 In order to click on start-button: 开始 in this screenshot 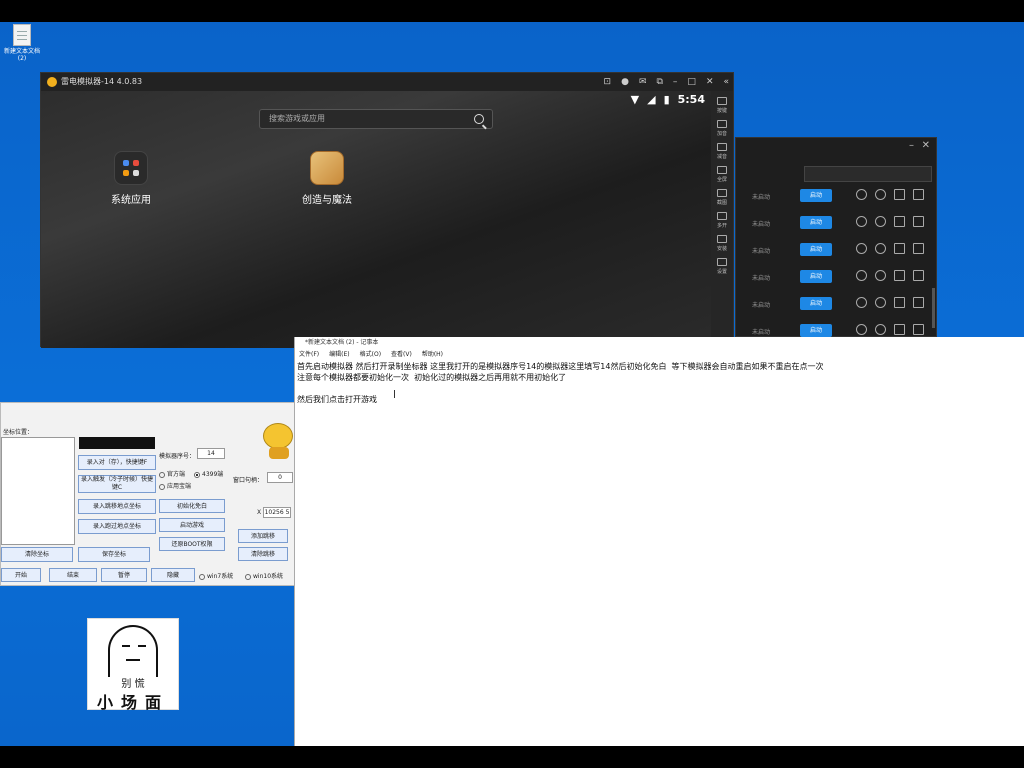, I will do `click(21, 575)`.